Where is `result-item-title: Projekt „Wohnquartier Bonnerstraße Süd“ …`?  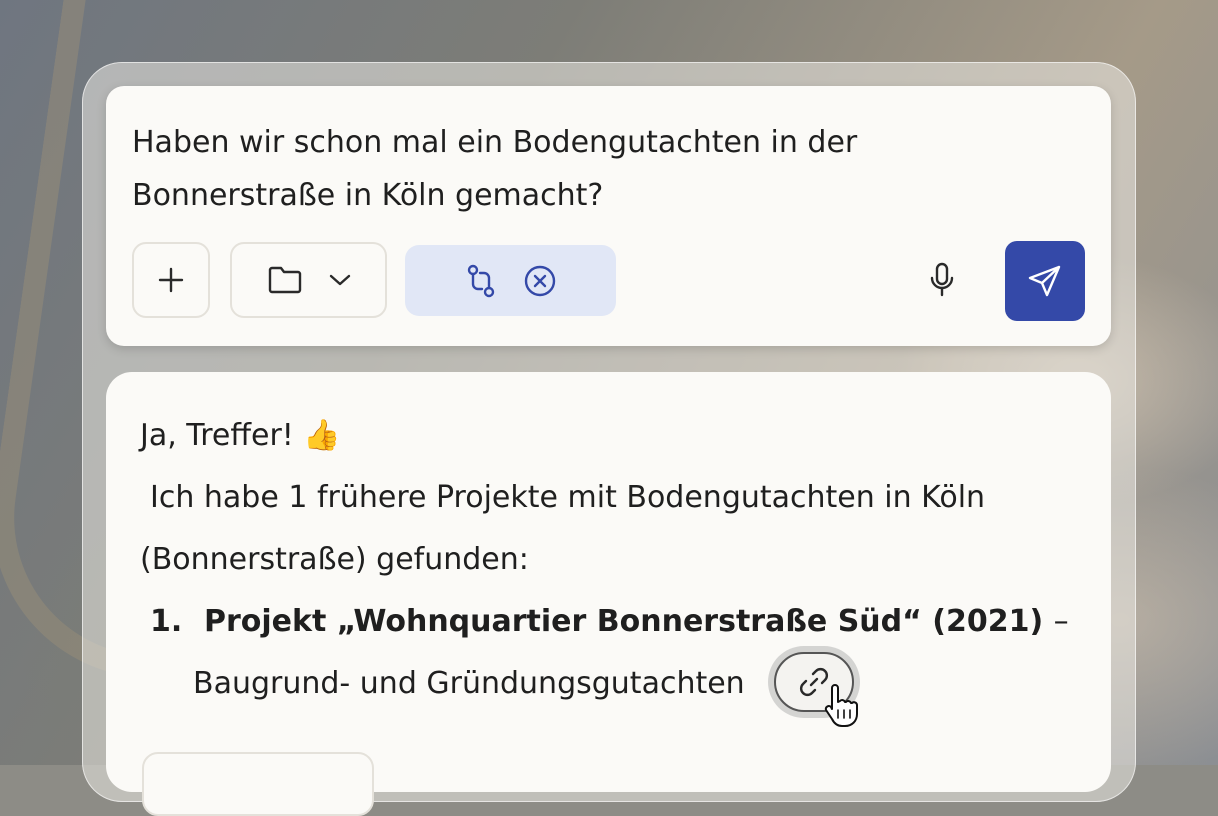
result-item-title: Projekt „Wohnquartier Bonnerstraße Süd“ … is located at coordinates (624, 621).